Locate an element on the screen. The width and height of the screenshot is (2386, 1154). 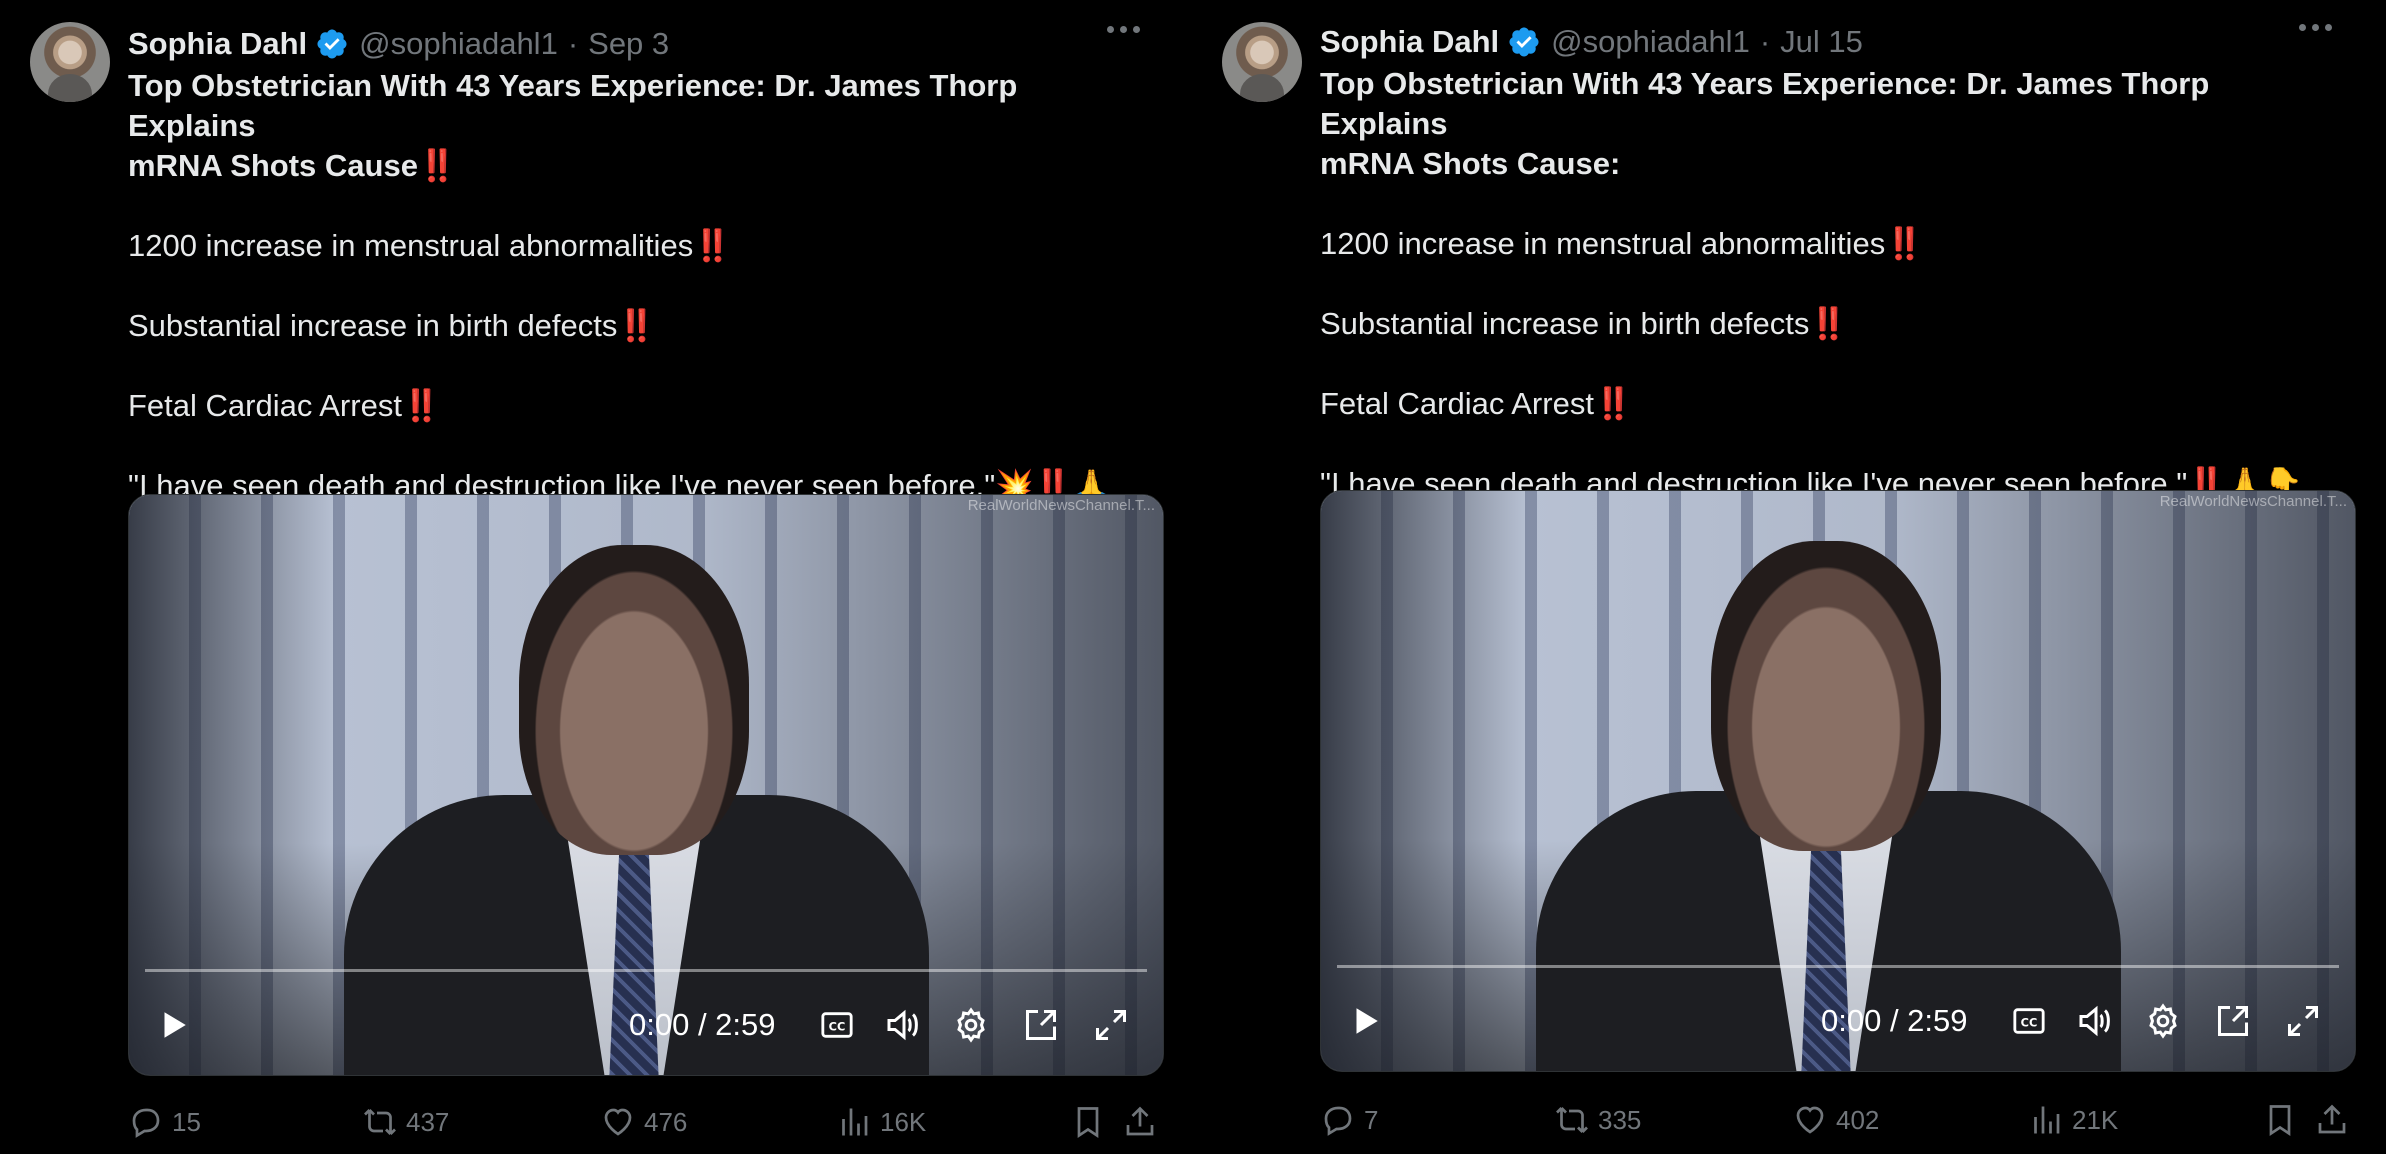
tweet-actions: 7 335 402 21K is located at coordinates (1837, 1120).